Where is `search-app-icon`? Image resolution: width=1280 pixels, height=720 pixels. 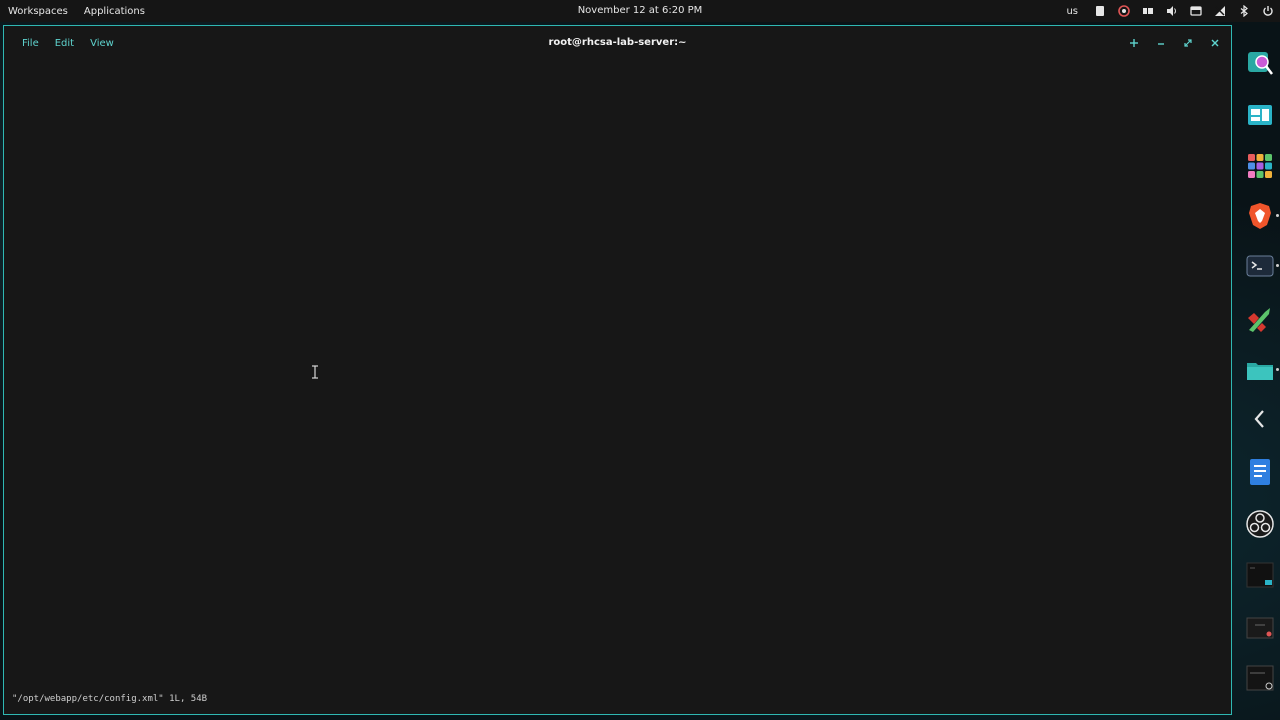
search-app-icon is located at coordinates (1260, 64).